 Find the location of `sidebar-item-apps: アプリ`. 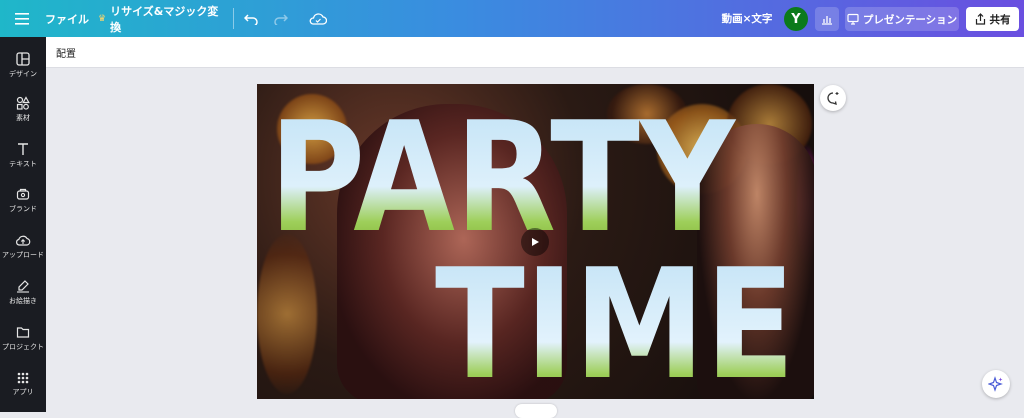

sidebar-item-apps: アプリ is located at coordinates (23, 384).